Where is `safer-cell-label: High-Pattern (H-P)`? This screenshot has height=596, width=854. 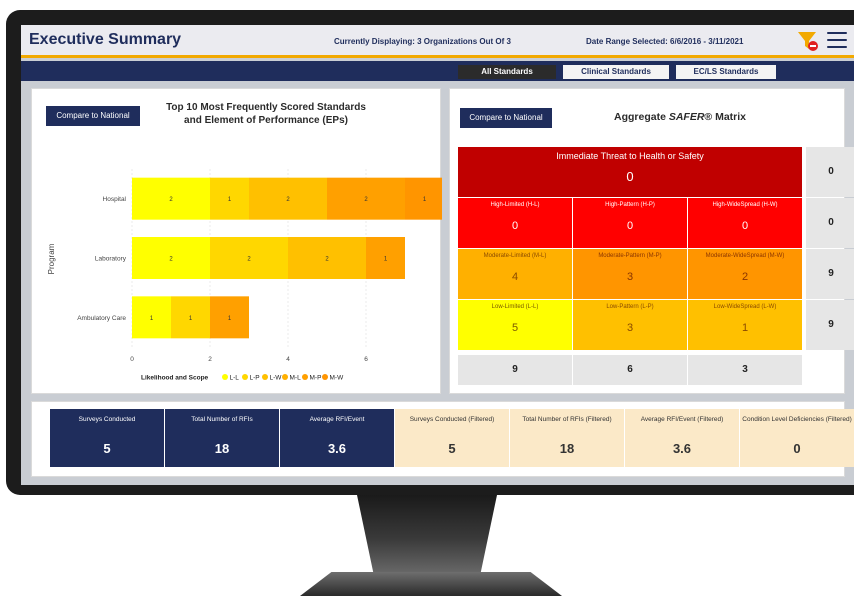 safer-cell-label: High-Pattern (H-P) is located at coordinates (630, 205).